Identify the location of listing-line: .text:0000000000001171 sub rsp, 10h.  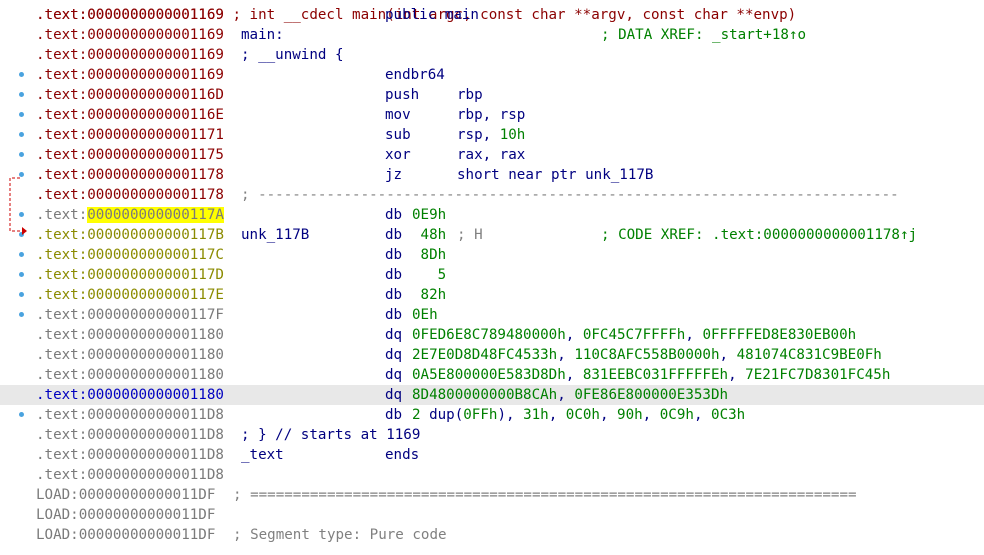
(492, 135).